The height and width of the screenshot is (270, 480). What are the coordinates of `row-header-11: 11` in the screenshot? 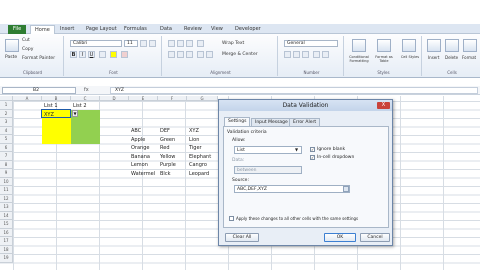 It's located at (6, 190).